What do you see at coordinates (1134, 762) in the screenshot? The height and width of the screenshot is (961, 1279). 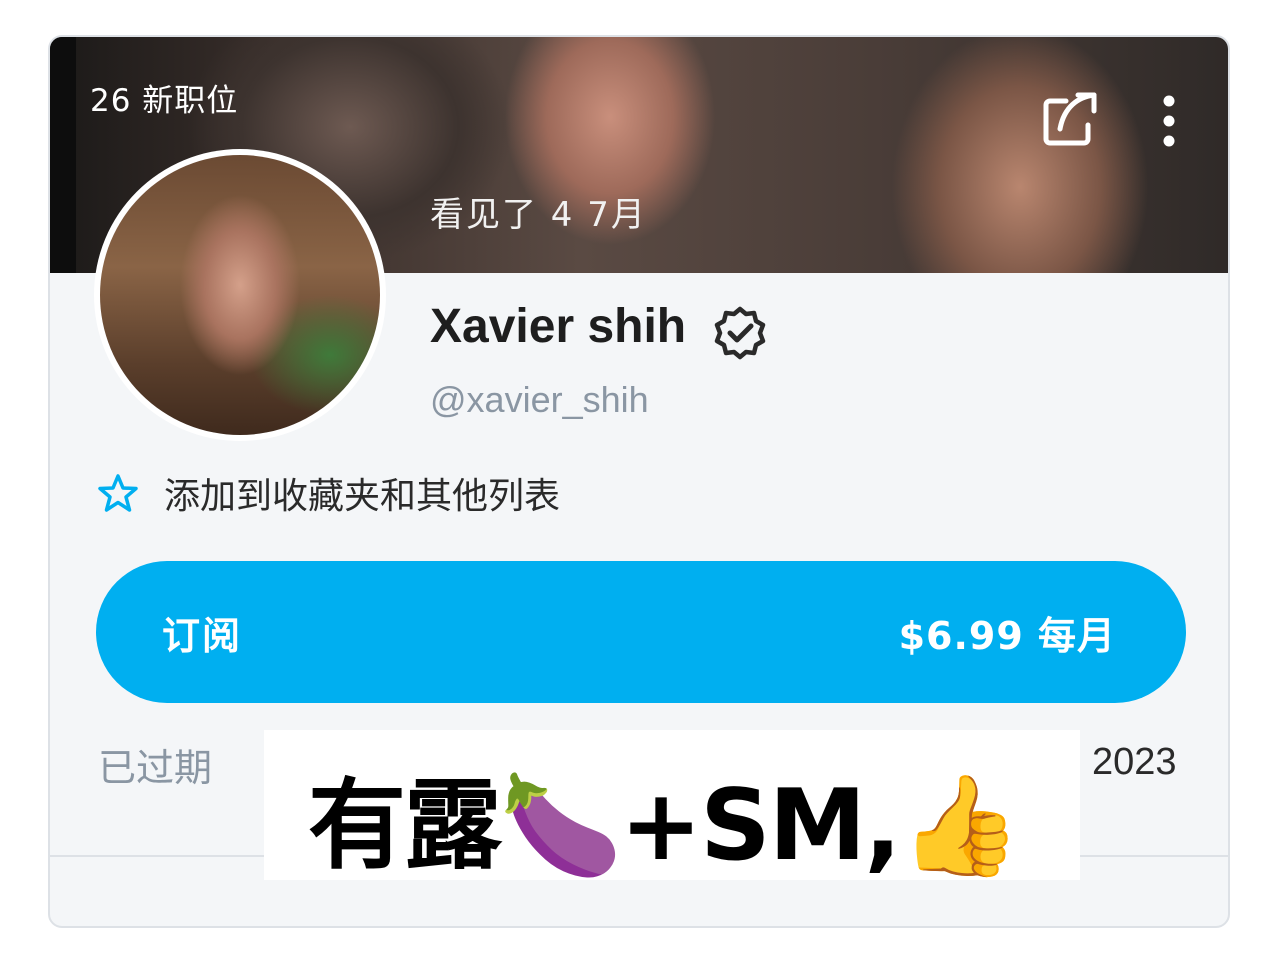 I see `expiry-year: 2023` at bounding box center [1134, 762].